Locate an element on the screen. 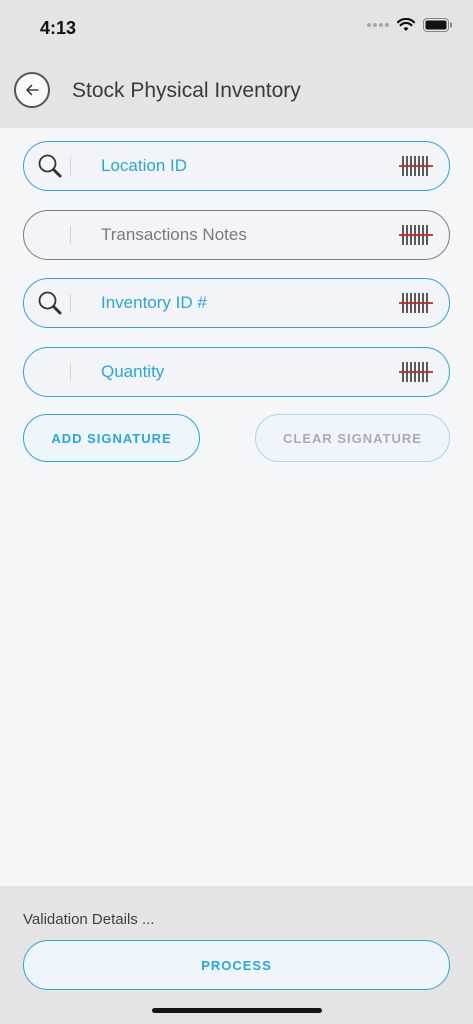  quantity-field: Quantity is located at coordinates (236, 372).